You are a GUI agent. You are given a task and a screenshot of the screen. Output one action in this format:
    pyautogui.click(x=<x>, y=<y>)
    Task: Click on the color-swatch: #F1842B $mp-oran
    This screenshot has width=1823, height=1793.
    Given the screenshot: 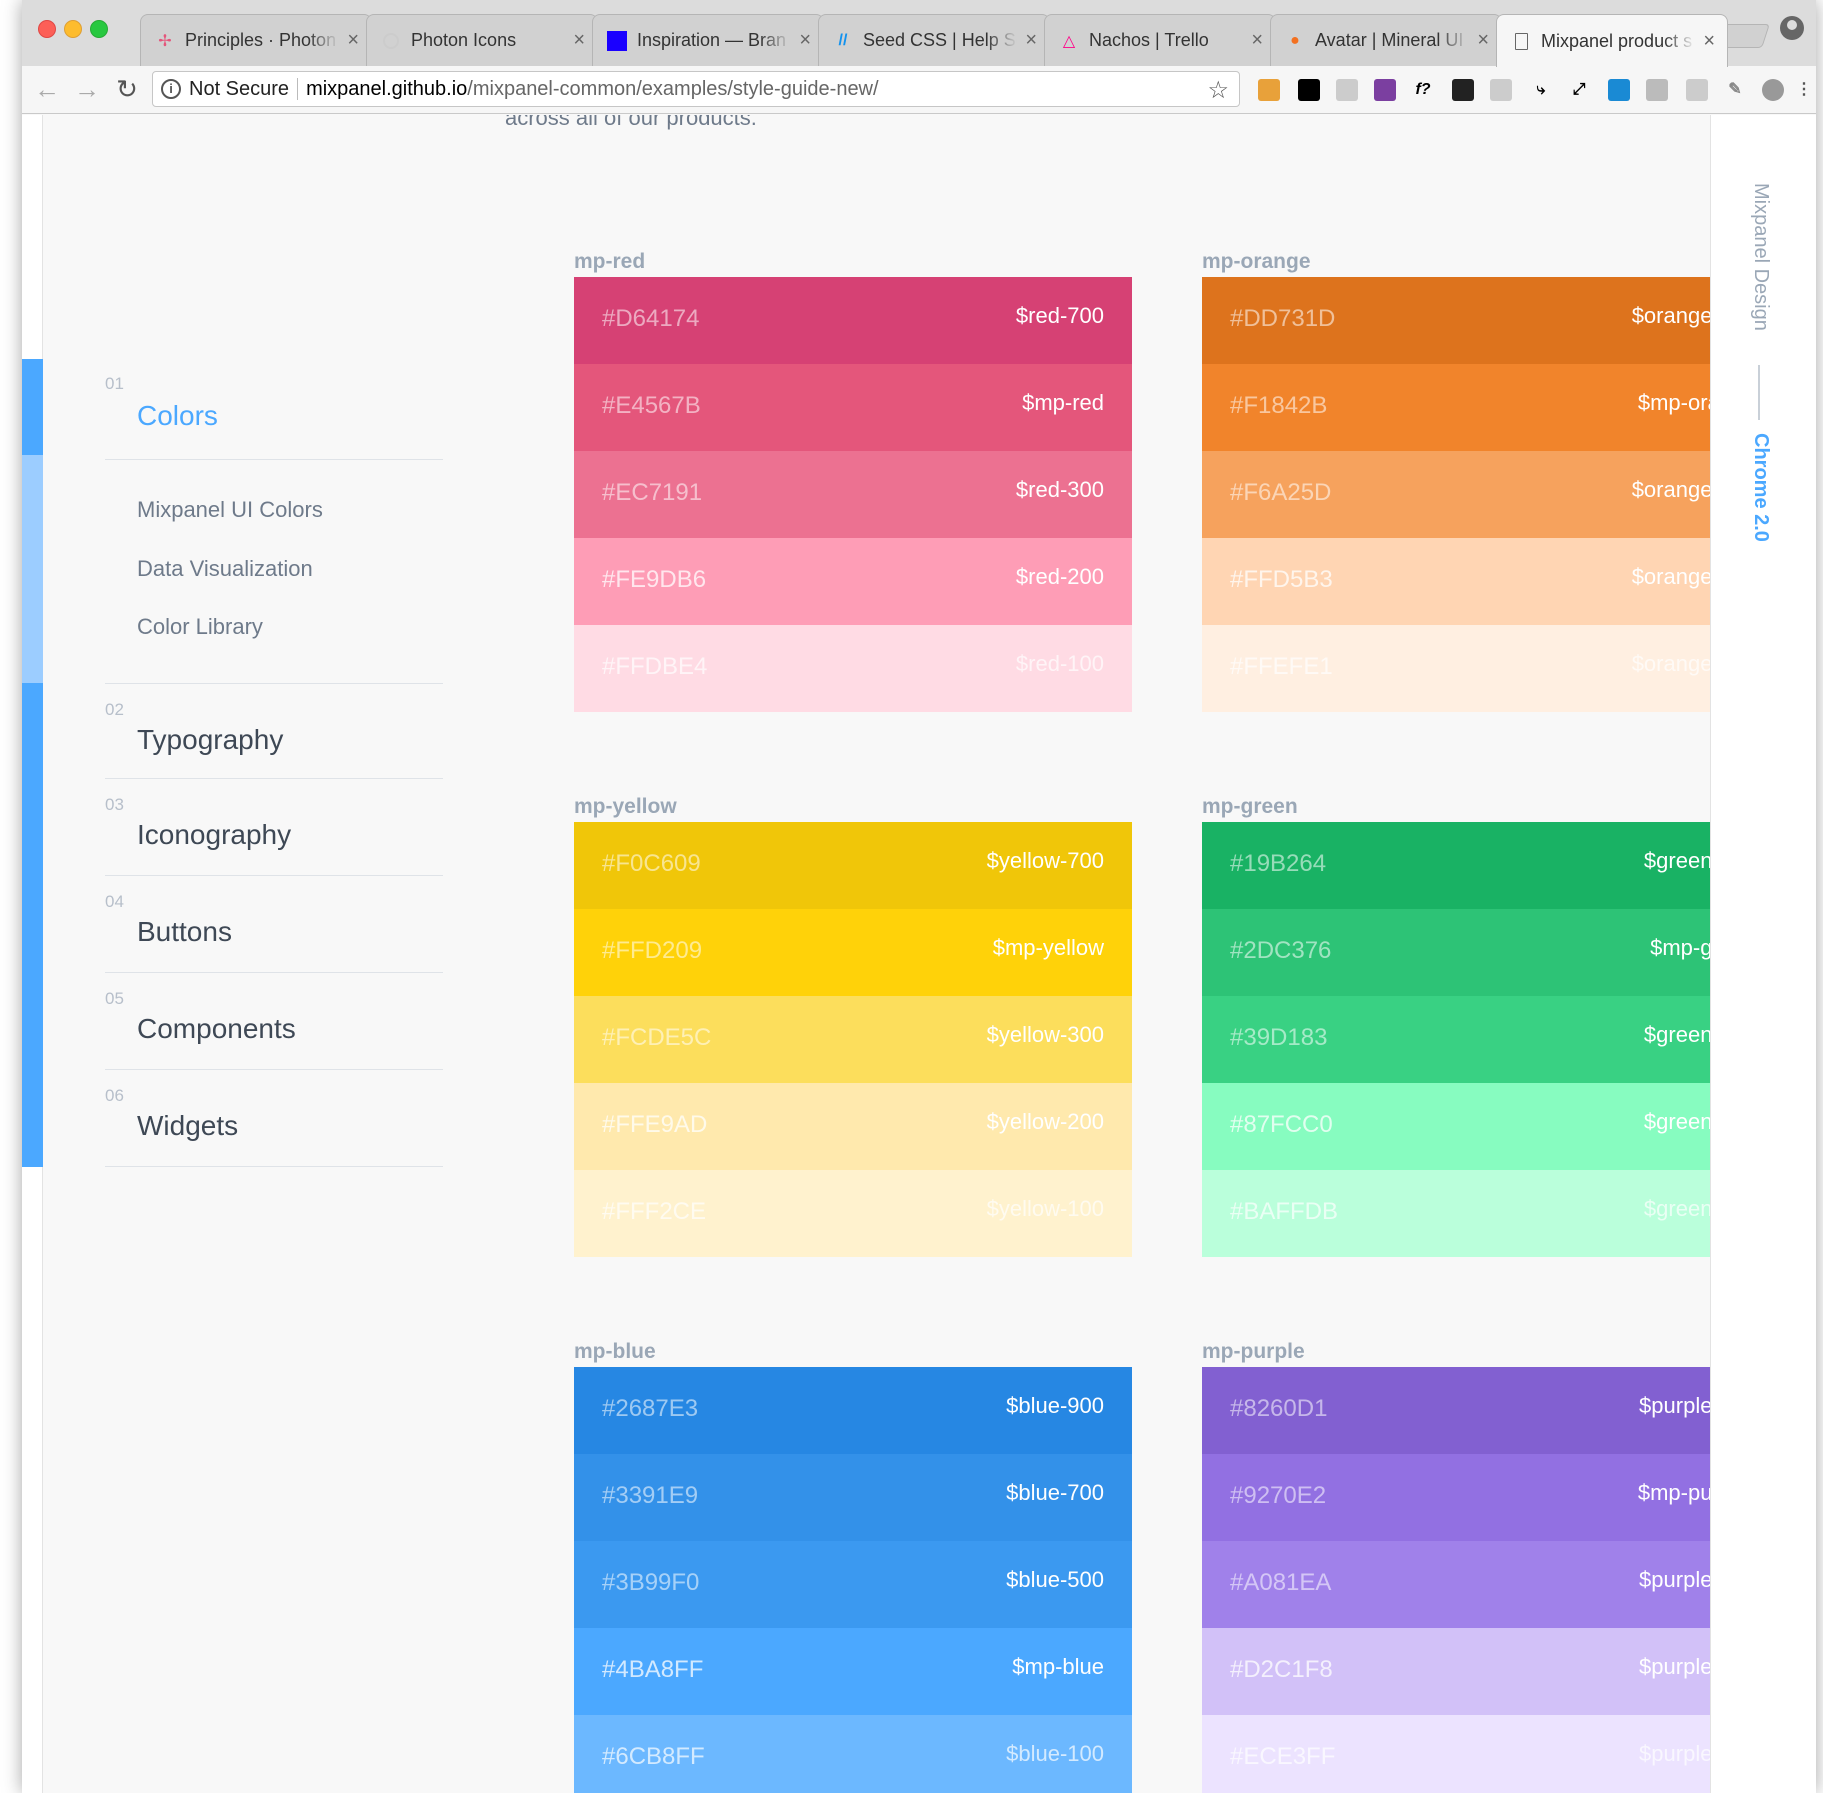 What is the action you would take?
    pyautogui.click(x=1456, y=407)
    